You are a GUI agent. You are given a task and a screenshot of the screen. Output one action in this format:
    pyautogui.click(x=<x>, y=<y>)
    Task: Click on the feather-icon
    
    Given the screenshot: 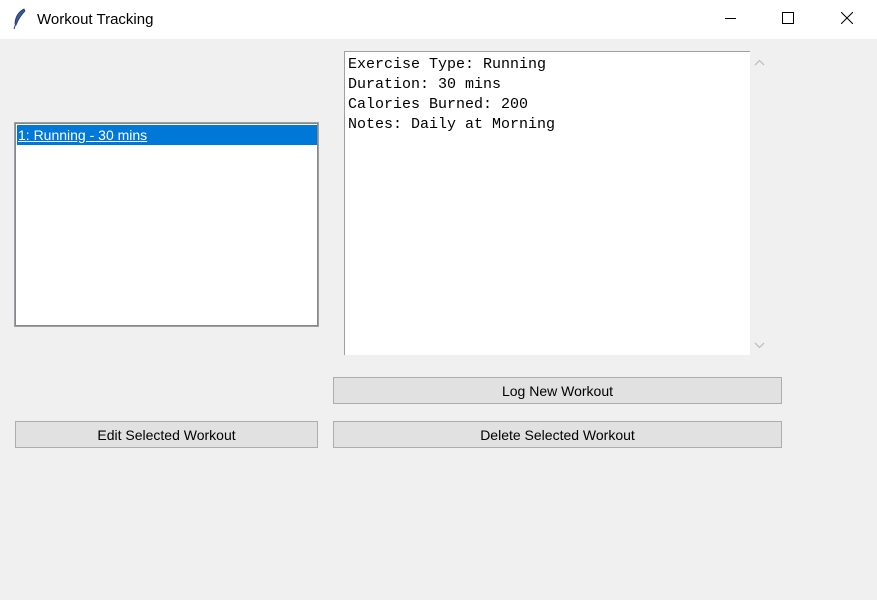 What is the action you would take?
    pyautogui.click(x=20, y=19)
    